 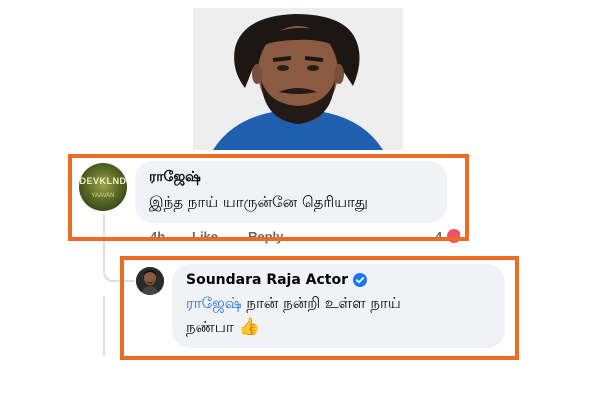 What do you see at coordinates (104, 326) in the screenshot?
I see `thread-line` at bounding box center [104, 326].